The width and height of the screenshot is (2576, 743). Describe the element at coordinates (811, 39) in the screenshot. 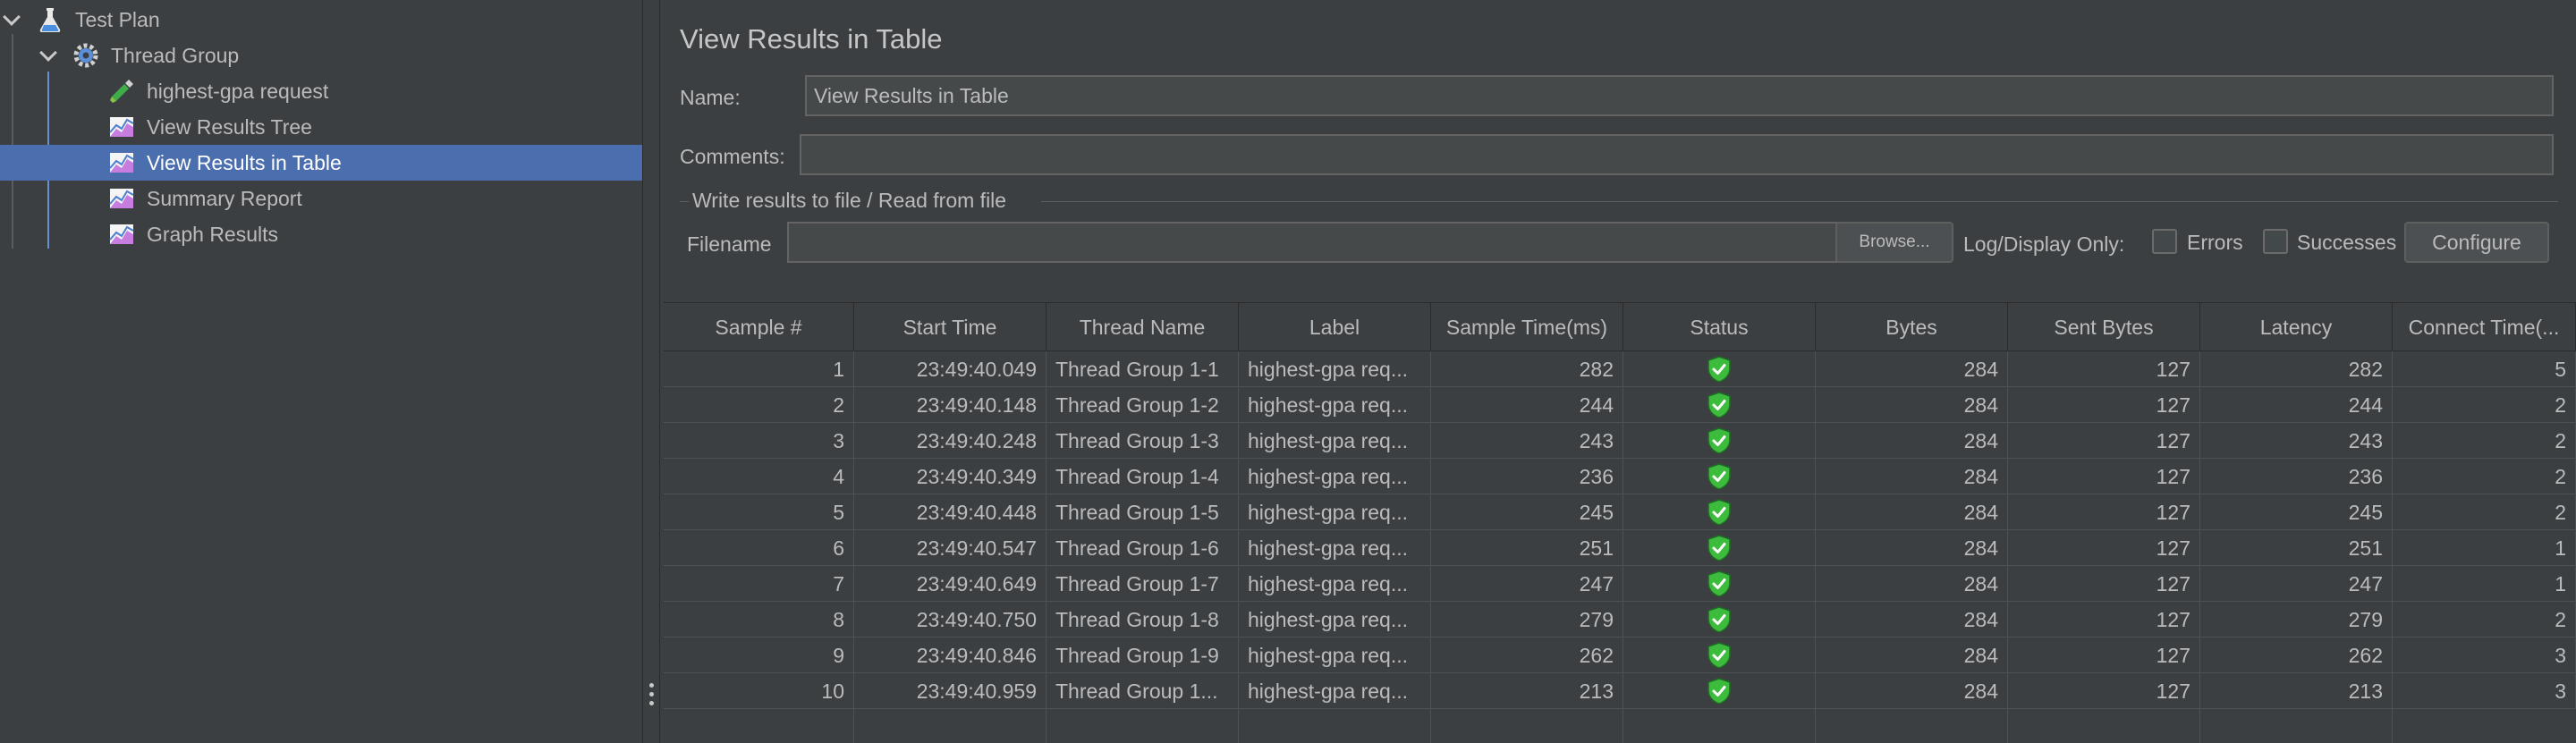

I see `page-title: View Results in Table` at that location.